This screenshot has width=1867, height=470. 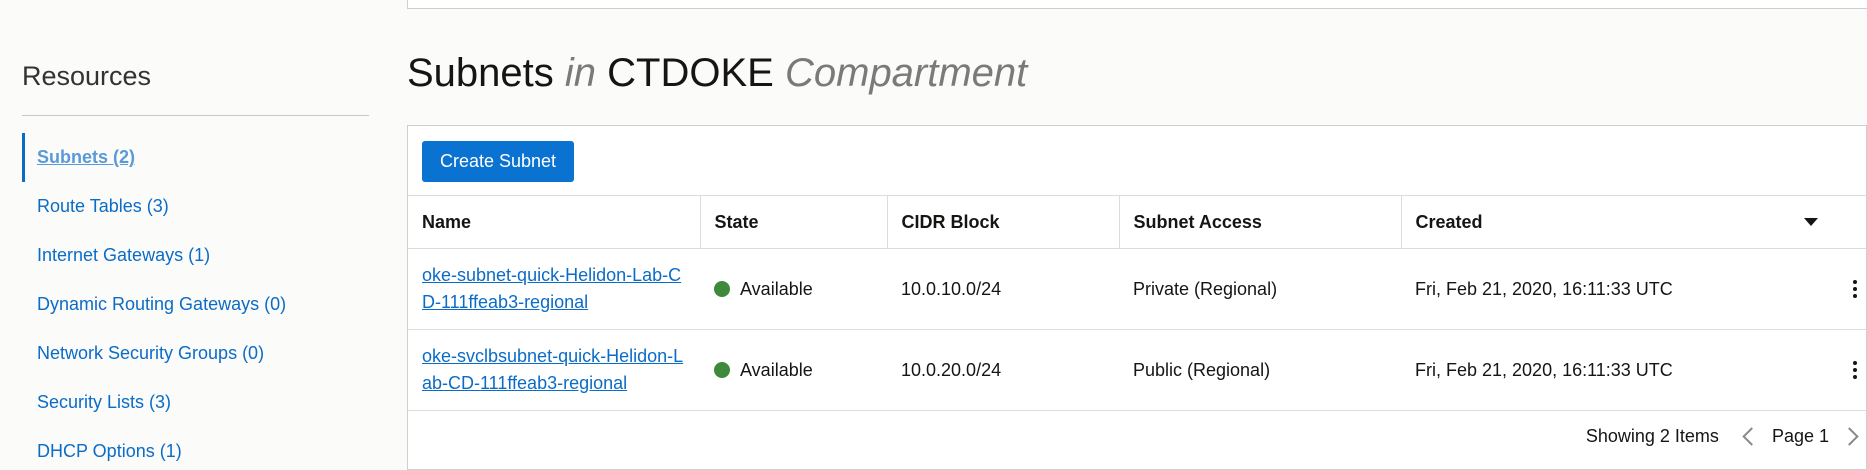 I want to click on column-header-state: State, so click(x=794, y=222).